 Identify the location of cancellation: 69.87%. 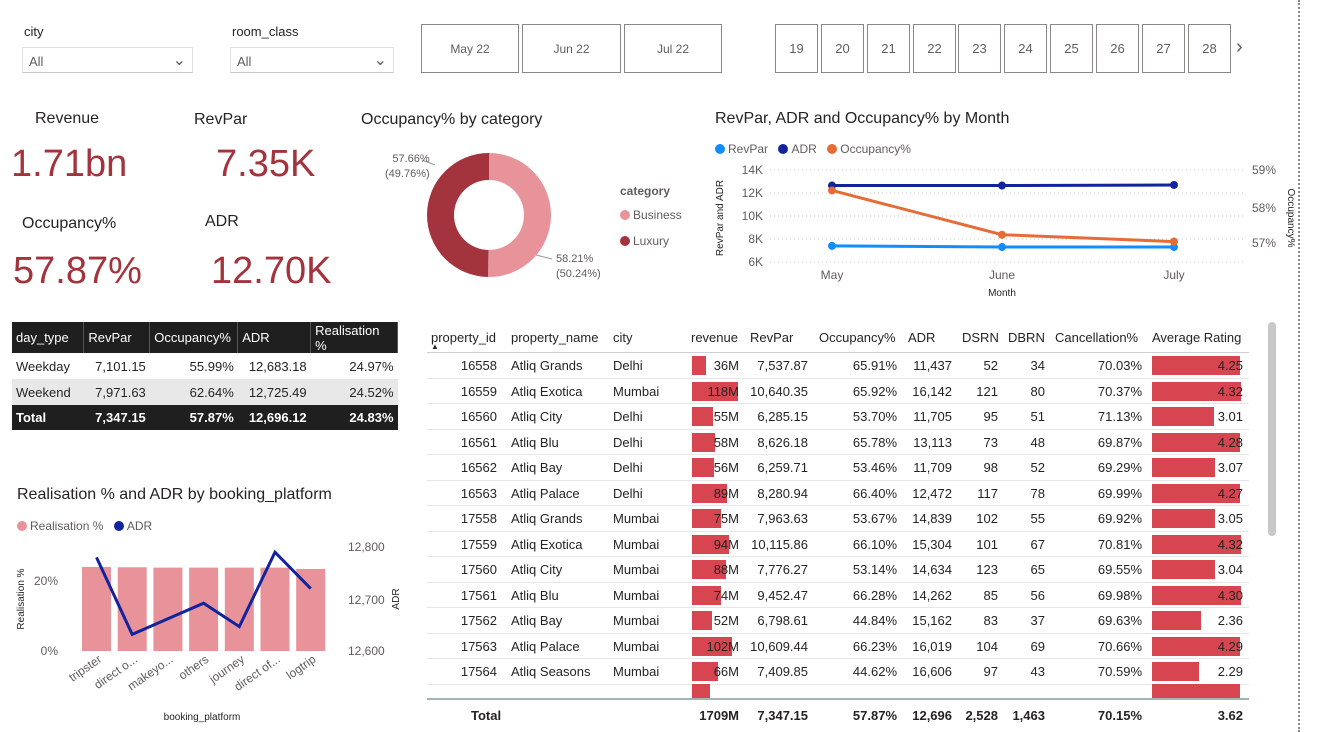
(1119, 442).